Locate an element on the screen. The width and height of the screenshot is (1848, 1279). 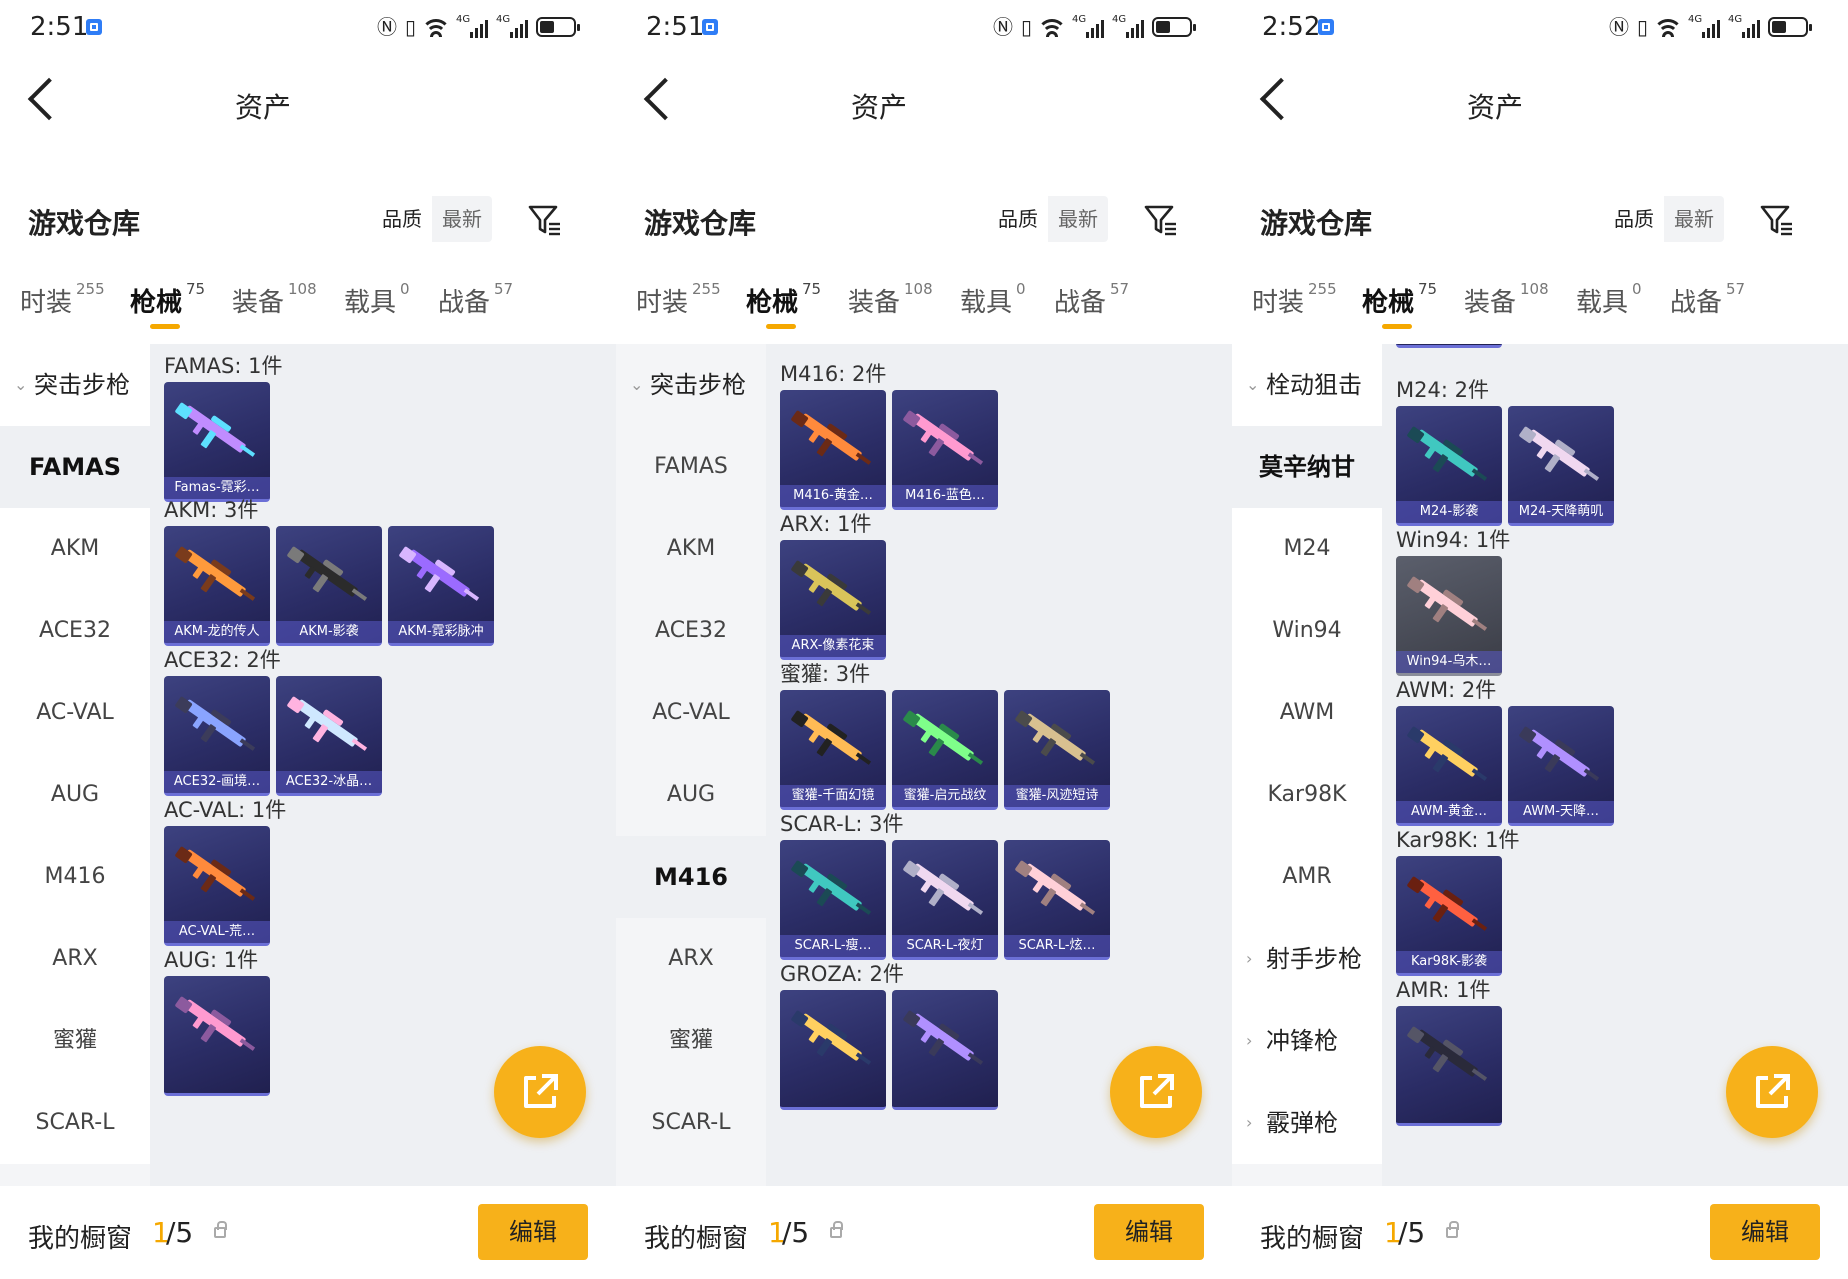
chevron-down-icon: ⌄ is located at coordinates (1253, 384).